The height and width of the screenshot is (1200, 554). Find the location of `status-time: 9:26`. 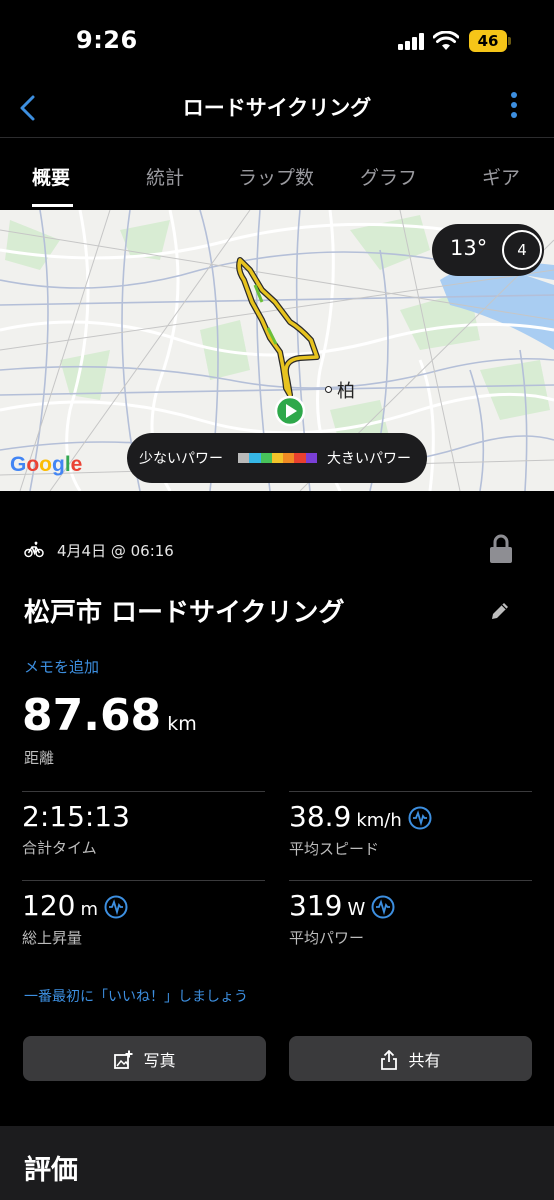

status-time: 9:26 is located at coordinates (107, 40).